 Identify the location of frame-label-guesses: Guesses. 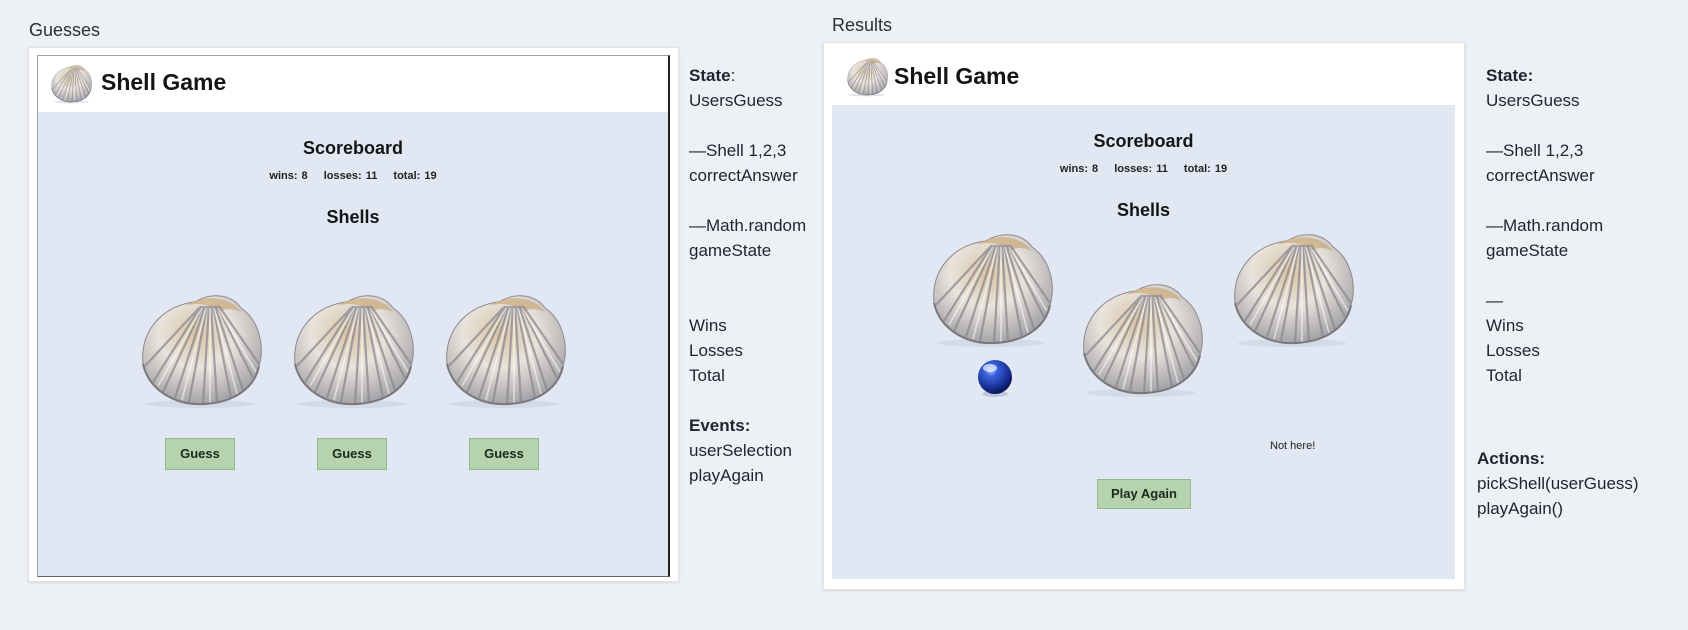
(65, 30).